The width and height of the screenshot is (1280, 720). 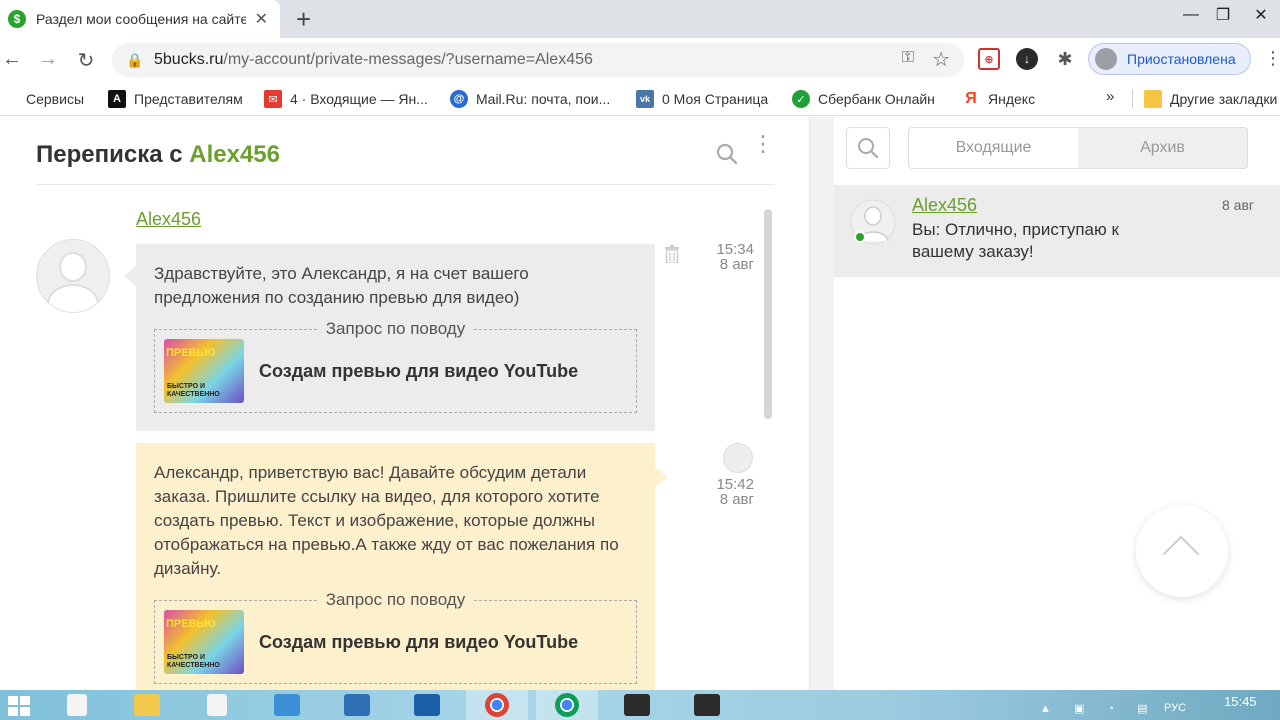 What do you see at coordinates (1132, 99) in the screenshot?
I see `bookmarks-separator` at bounding box center [1132, 99].